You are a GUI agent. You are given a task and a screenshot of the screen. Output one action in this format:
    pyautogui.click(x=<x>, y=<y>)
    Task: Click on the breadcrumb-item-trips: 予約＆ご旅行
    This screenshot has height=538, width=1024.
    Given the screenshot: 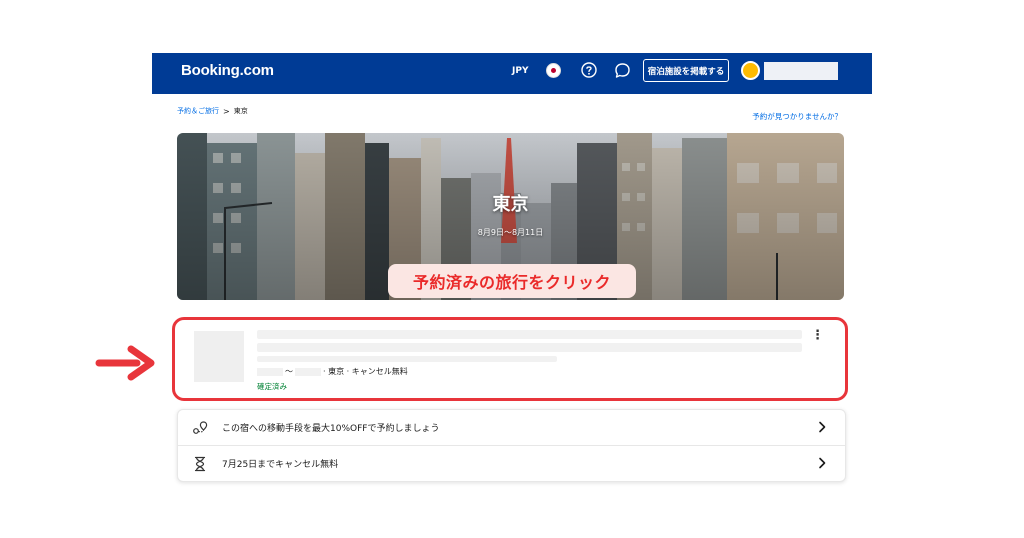 What is the action you would take?
    pyautogui.click(x=198, y=111)
    